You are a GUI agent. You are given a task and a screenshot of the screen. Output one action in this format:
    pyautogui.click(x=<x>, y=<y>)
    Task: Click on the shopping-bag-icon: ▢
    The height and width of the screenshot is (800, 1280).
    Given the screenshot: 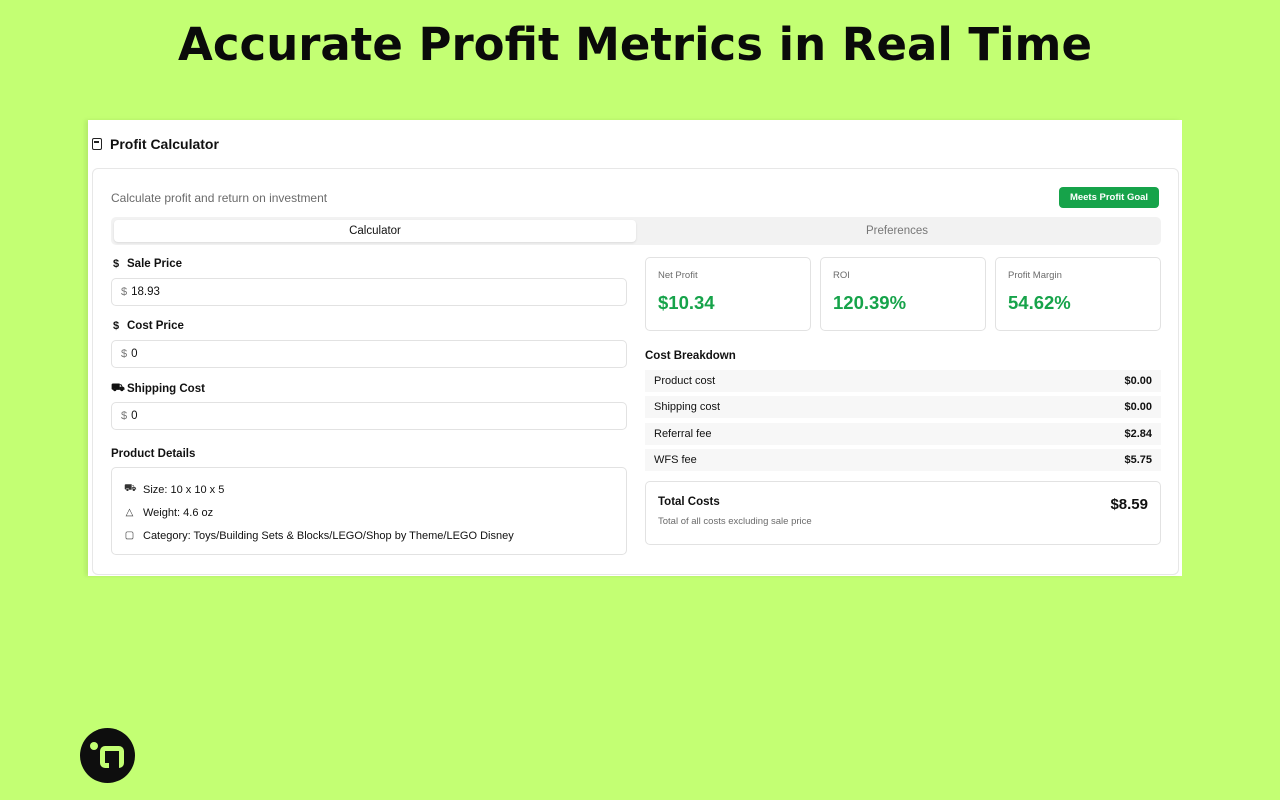 What is the action you would take?
    pyautogui.click(x=129, y=535)
    